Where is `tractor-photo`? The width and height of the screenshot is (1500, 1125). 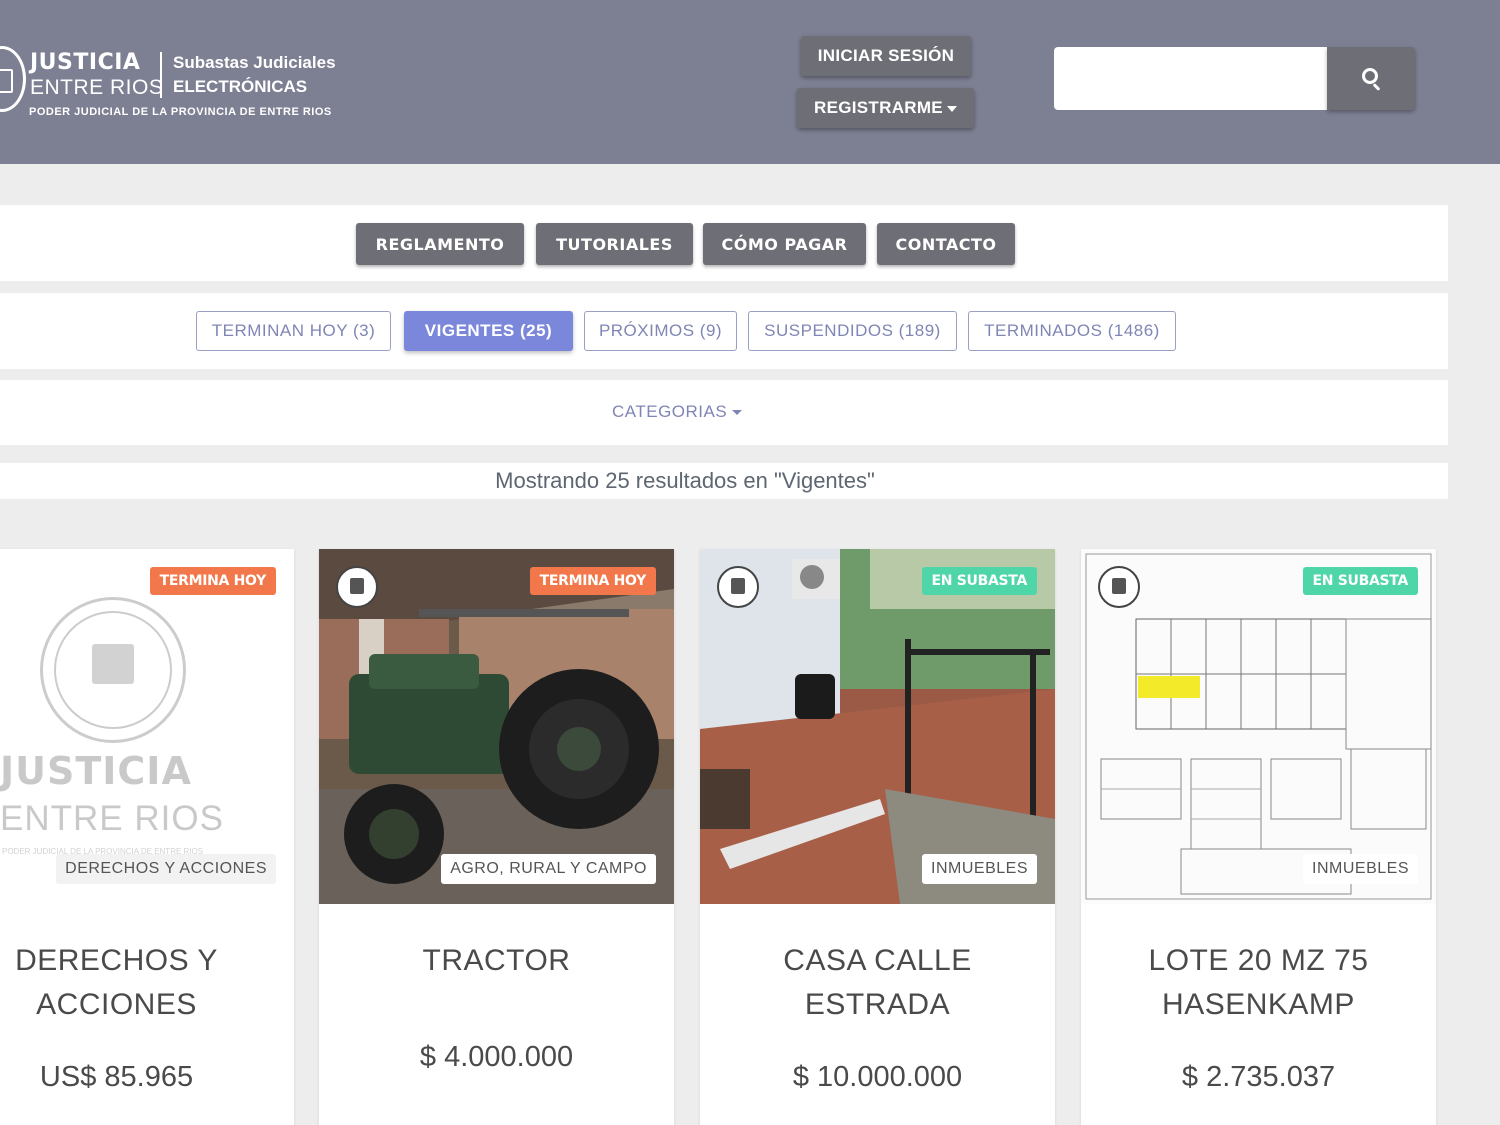
tractor-photo is located at coordinates (496, 726).